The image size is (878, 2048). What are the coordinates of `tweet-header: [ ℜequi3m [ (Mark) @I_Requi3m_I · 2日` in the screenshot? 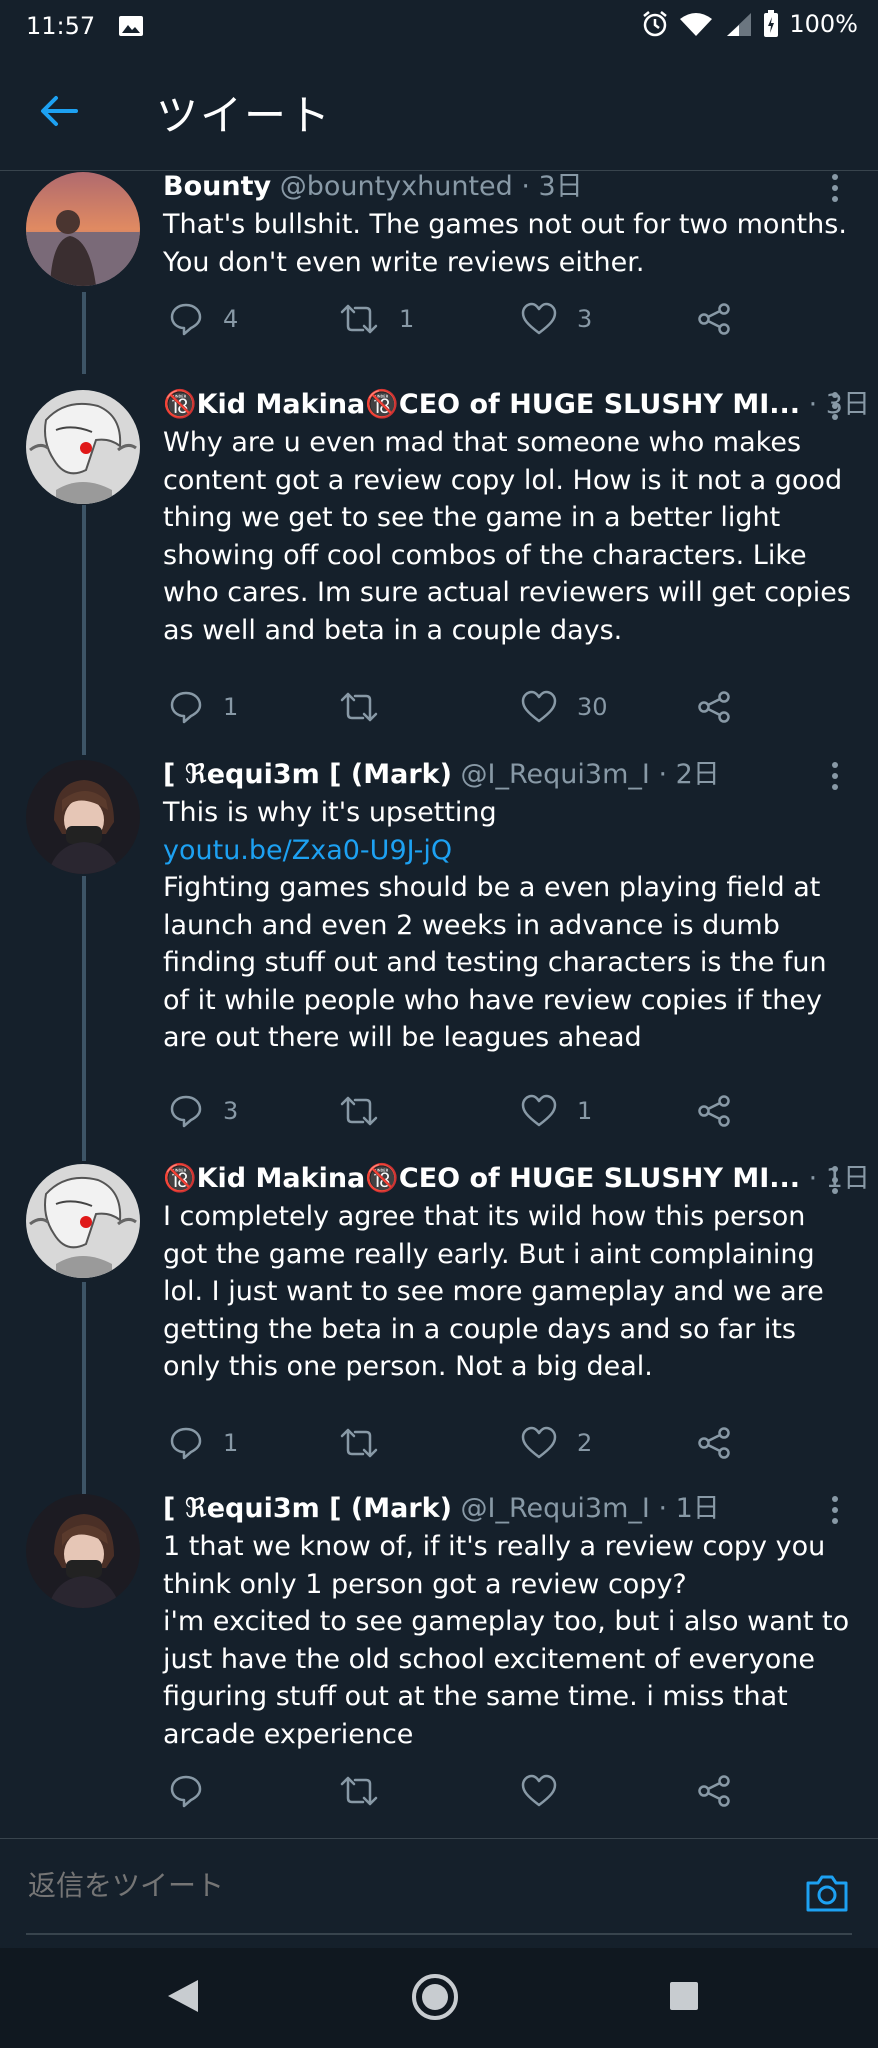 It's located at (441, 775).